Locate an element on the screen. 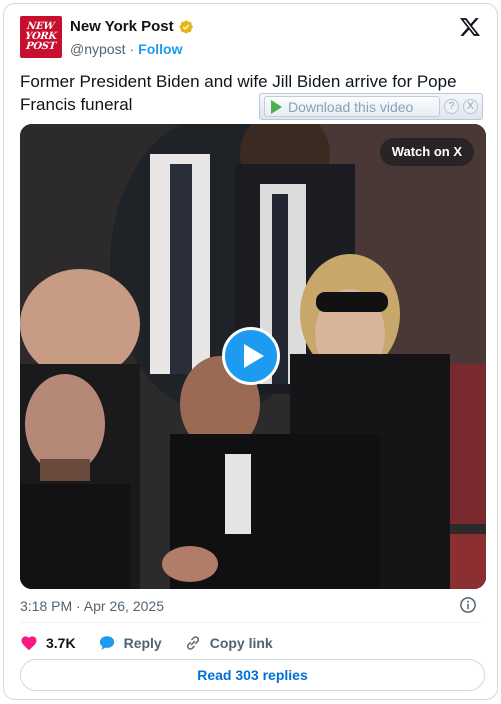 The image size is (501, 704). download-video-button: Download this video is located at coordinates (352, 106).